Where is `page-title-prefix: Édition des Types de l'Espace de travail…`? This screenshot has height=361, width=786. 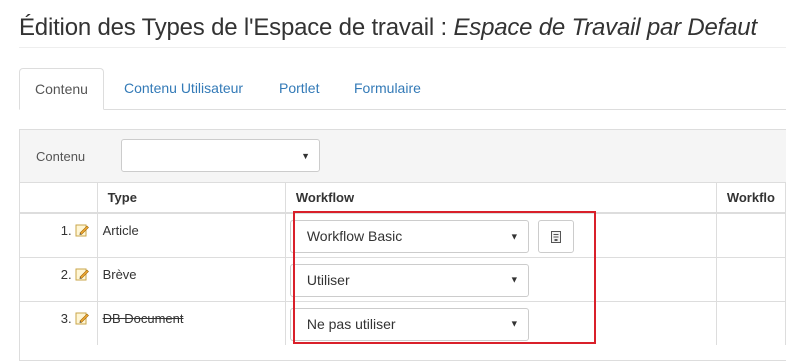
page-title-prefix: Édition des Types de l'Espace de travail… is located at coordinates (236, 27).